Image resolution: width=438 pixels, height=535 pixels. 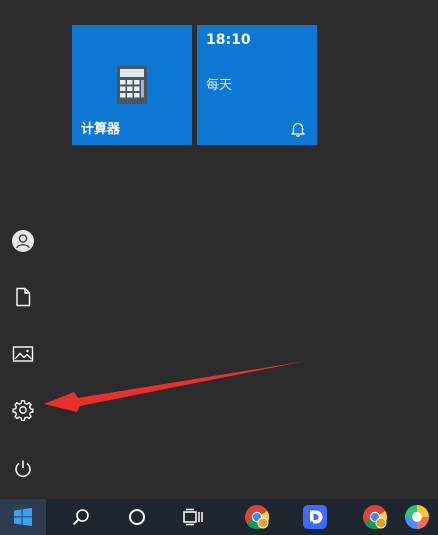 I want to click on calculator-icon, so click(x=132, y=85).